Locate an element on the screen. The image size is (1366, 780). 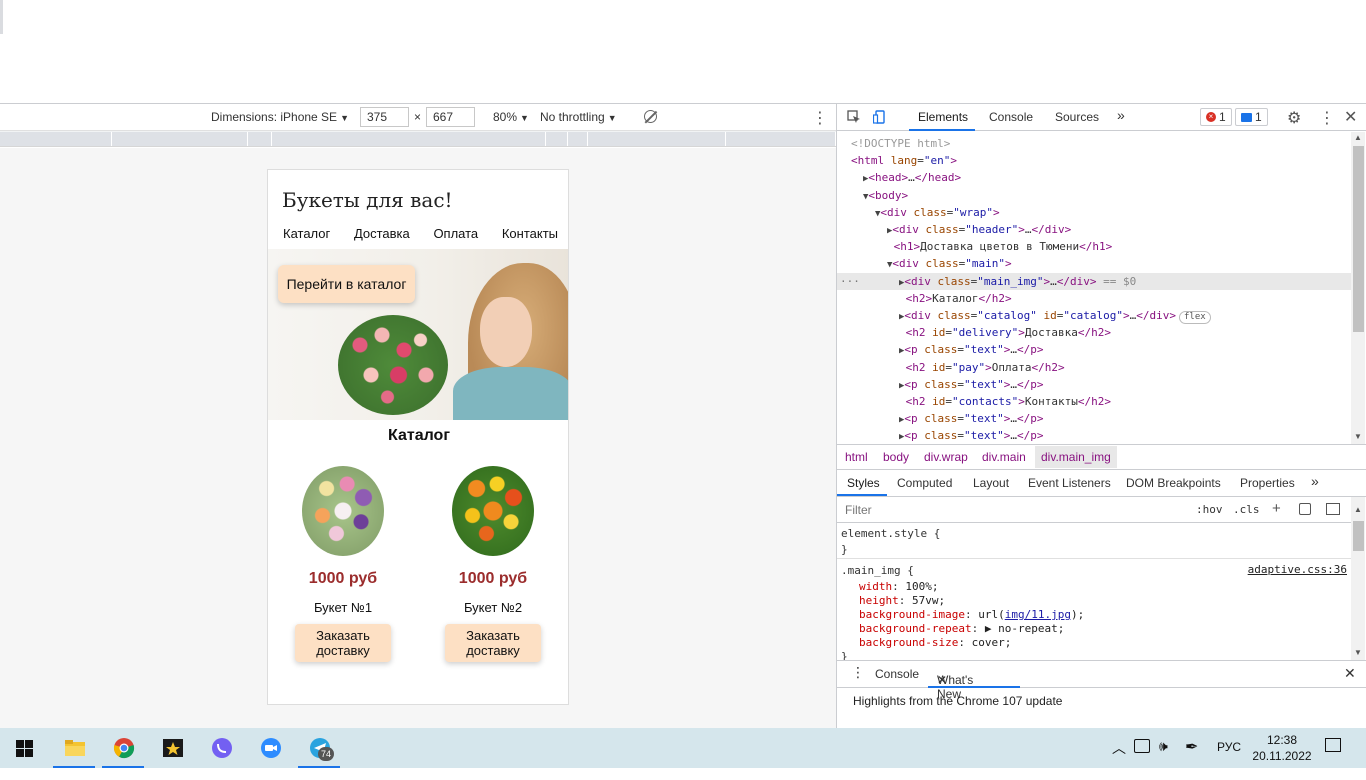
tab-computed: Computed is located at coordinates (924, 483).